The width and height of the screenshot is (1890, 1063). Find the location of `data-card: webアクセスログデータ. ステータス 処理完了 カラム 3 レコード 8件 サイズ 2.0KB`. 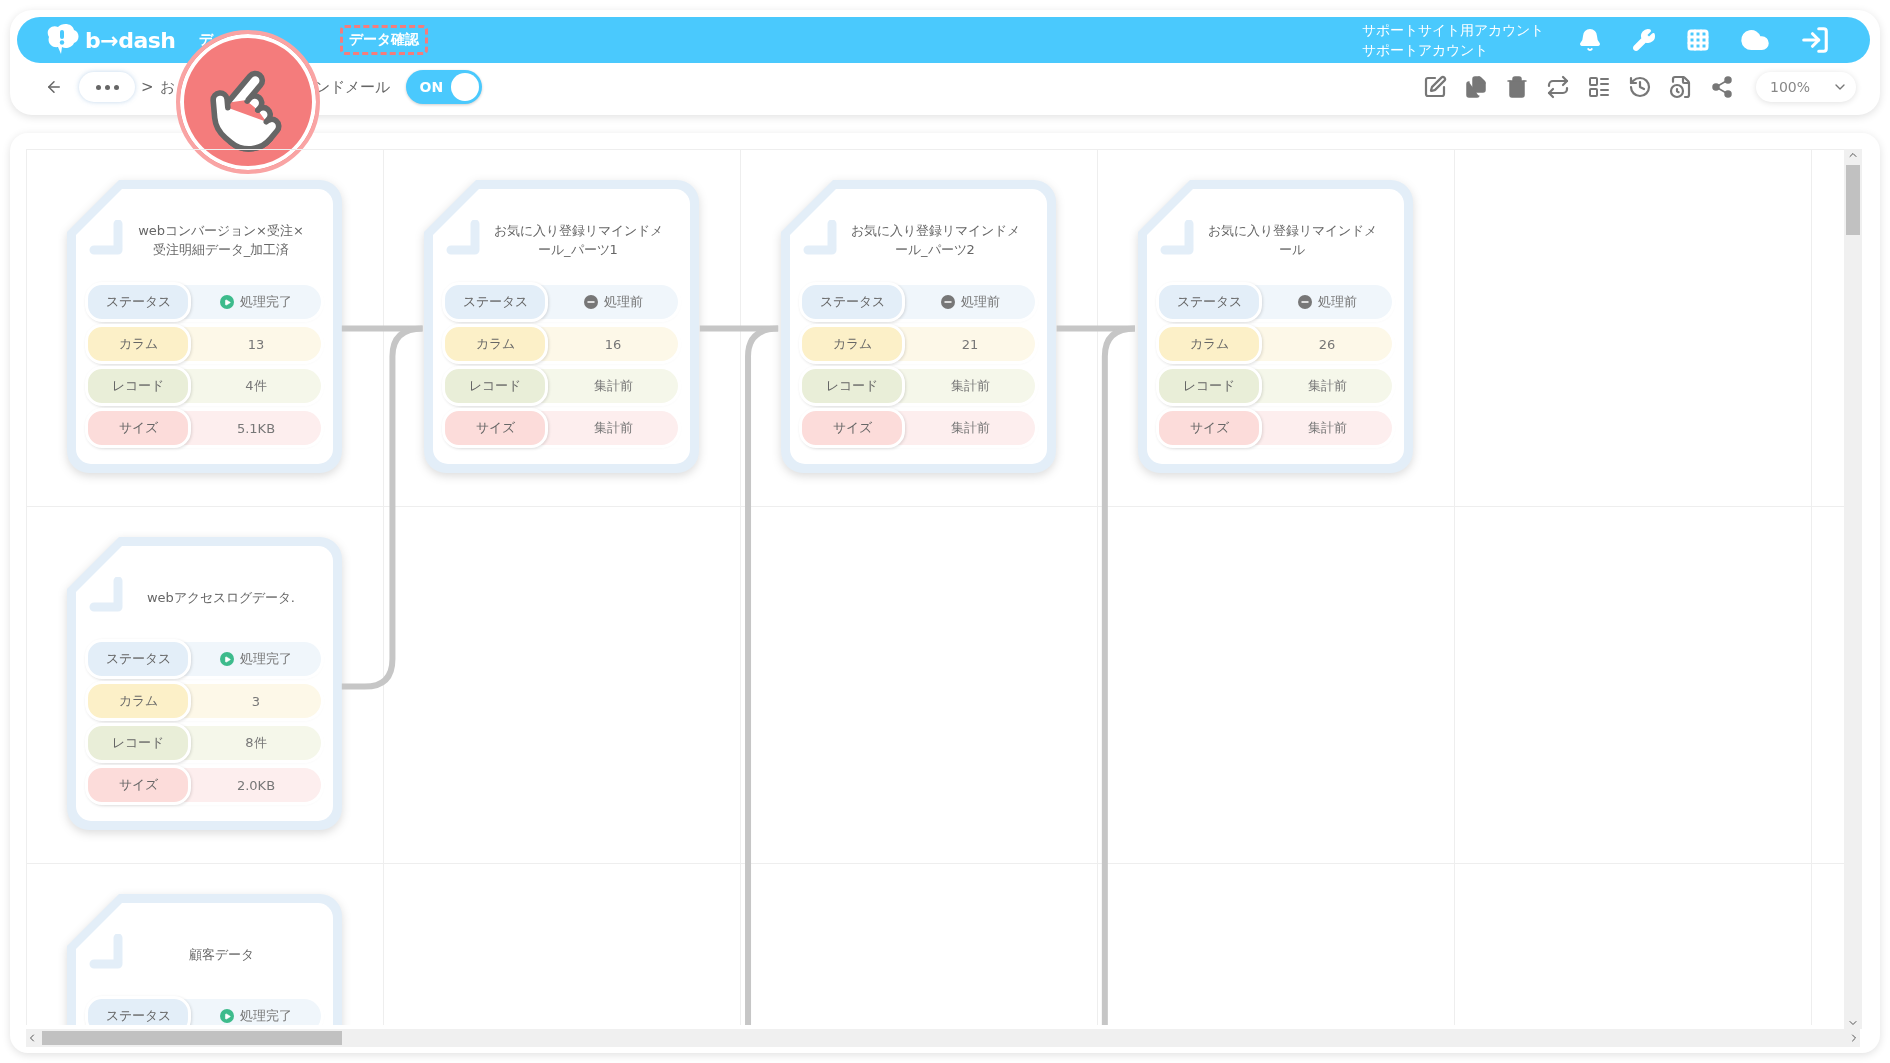

data-card: webアクセスログデータ. ステータス 処理完了 カラム 3 レコード 8件 サイズ 2.0KB is located at coordinates (204, 683).